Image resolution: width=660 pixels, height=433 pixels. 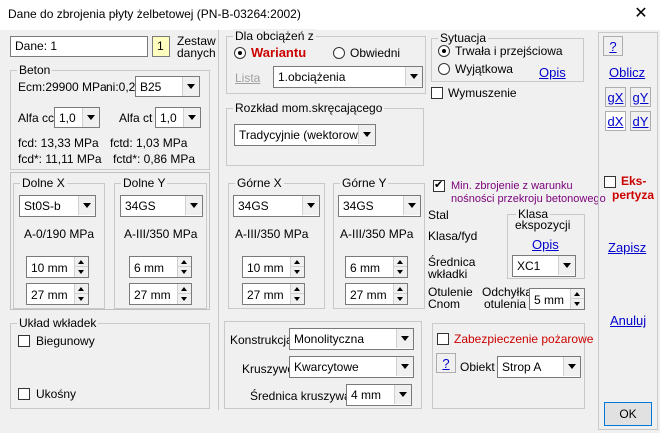 What do you see at coordinates (505, 304) in the screenshot?
I see `odchylka-label-2: otulenia` at bounding box center [505, 304].